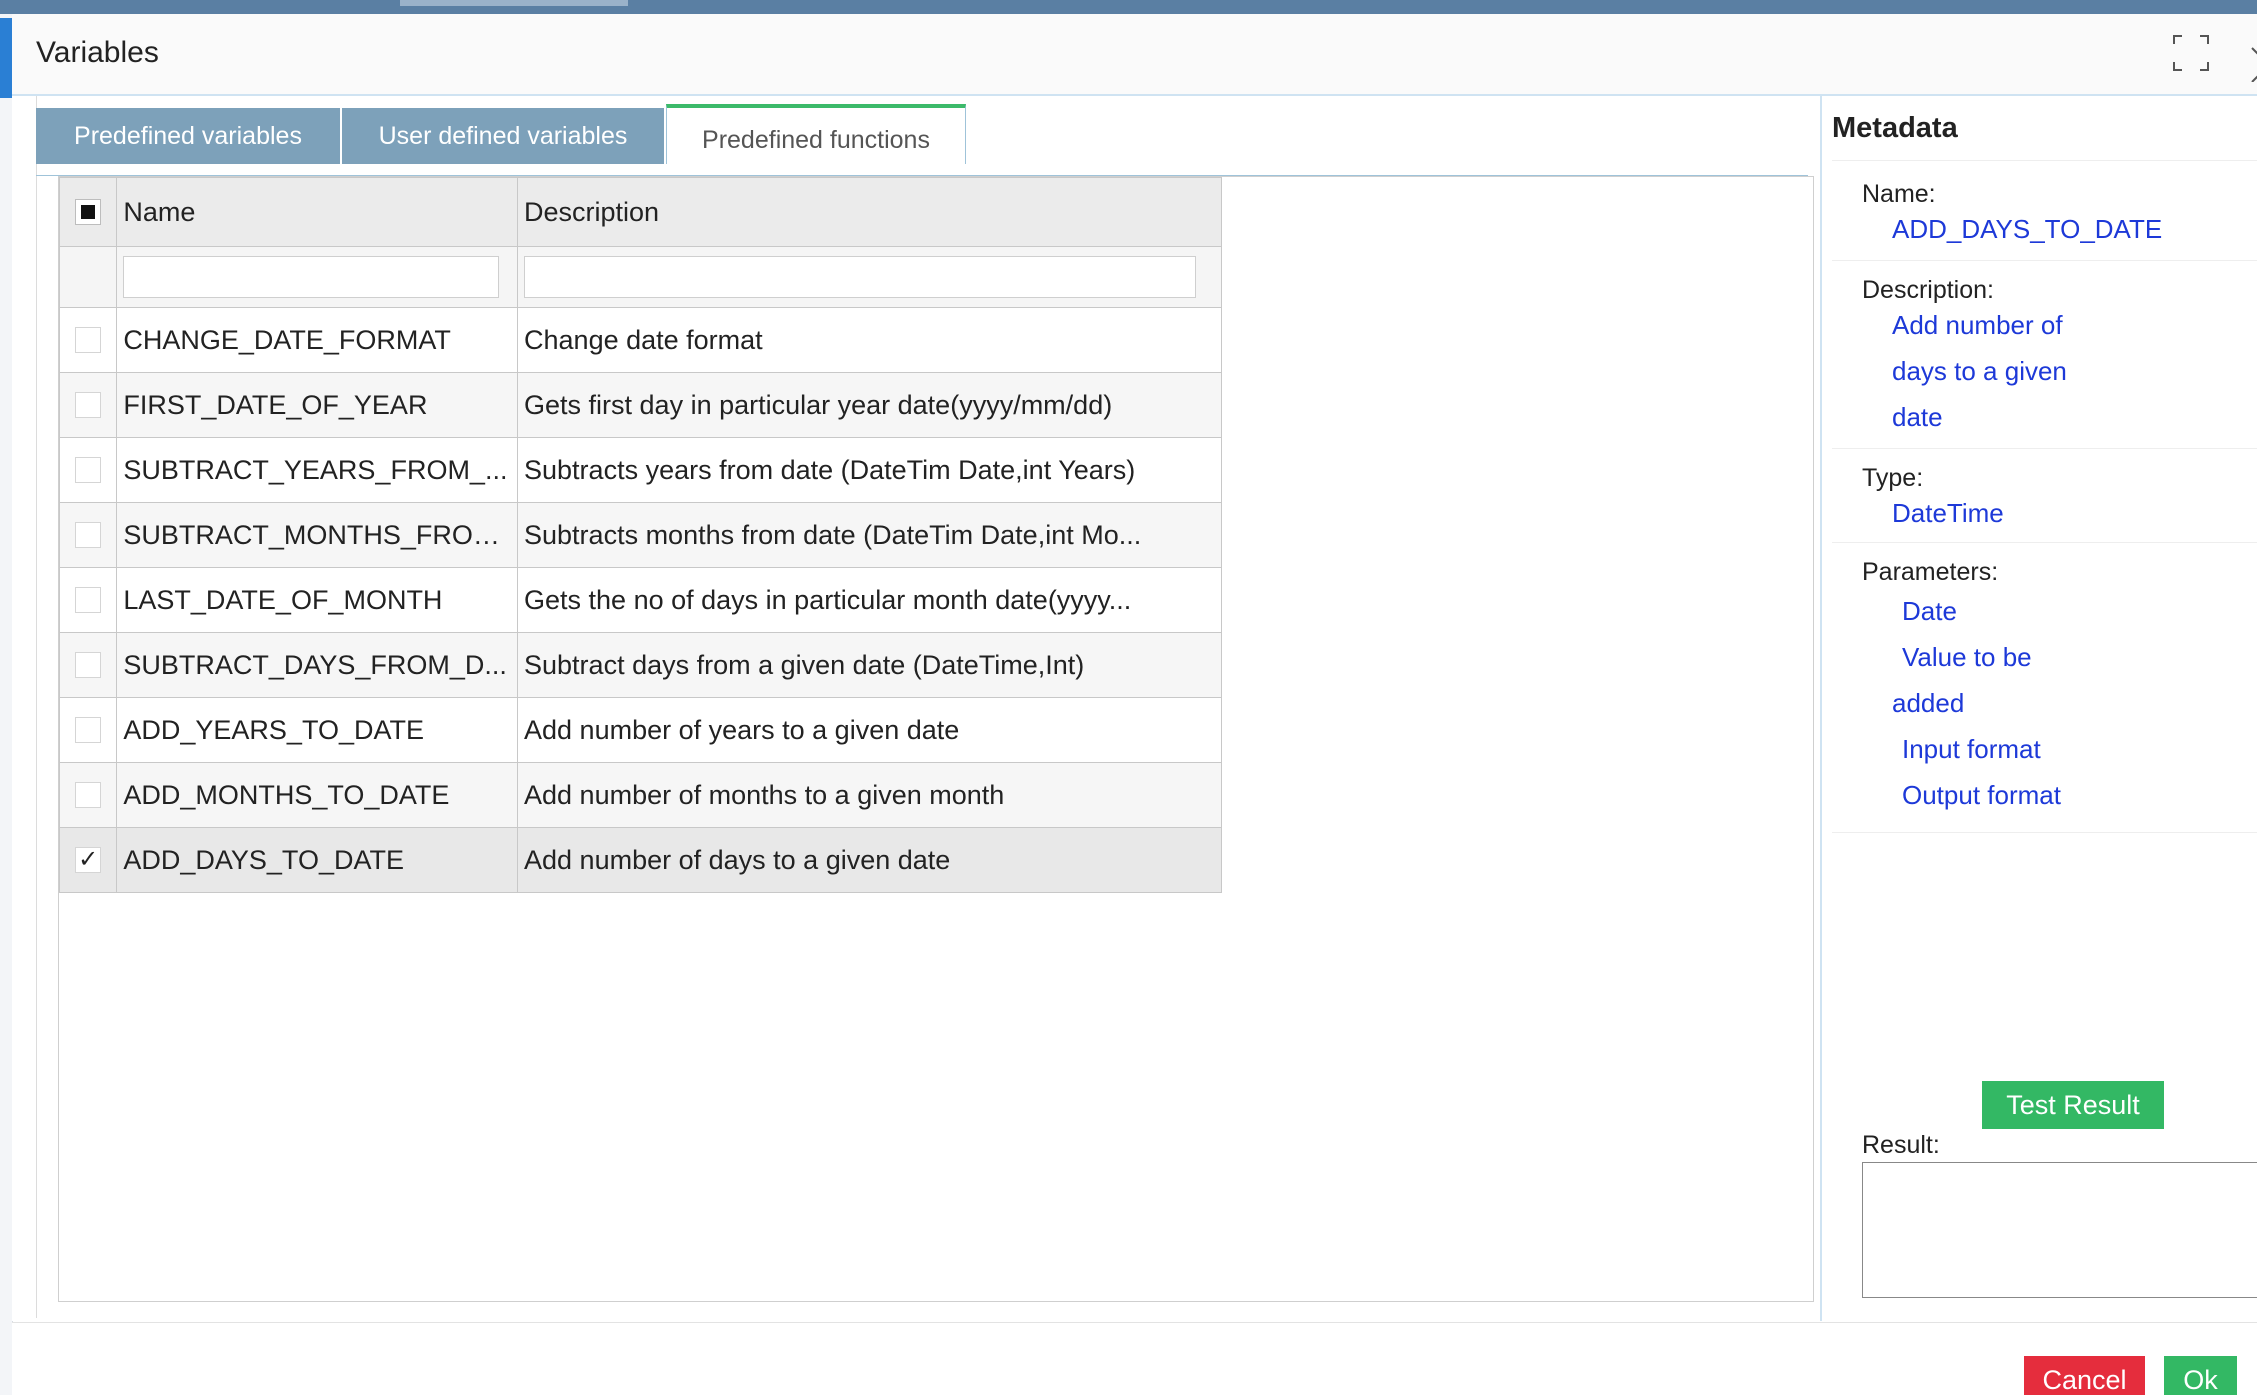  I want to click on maximize-icon, so click(2191, 53).